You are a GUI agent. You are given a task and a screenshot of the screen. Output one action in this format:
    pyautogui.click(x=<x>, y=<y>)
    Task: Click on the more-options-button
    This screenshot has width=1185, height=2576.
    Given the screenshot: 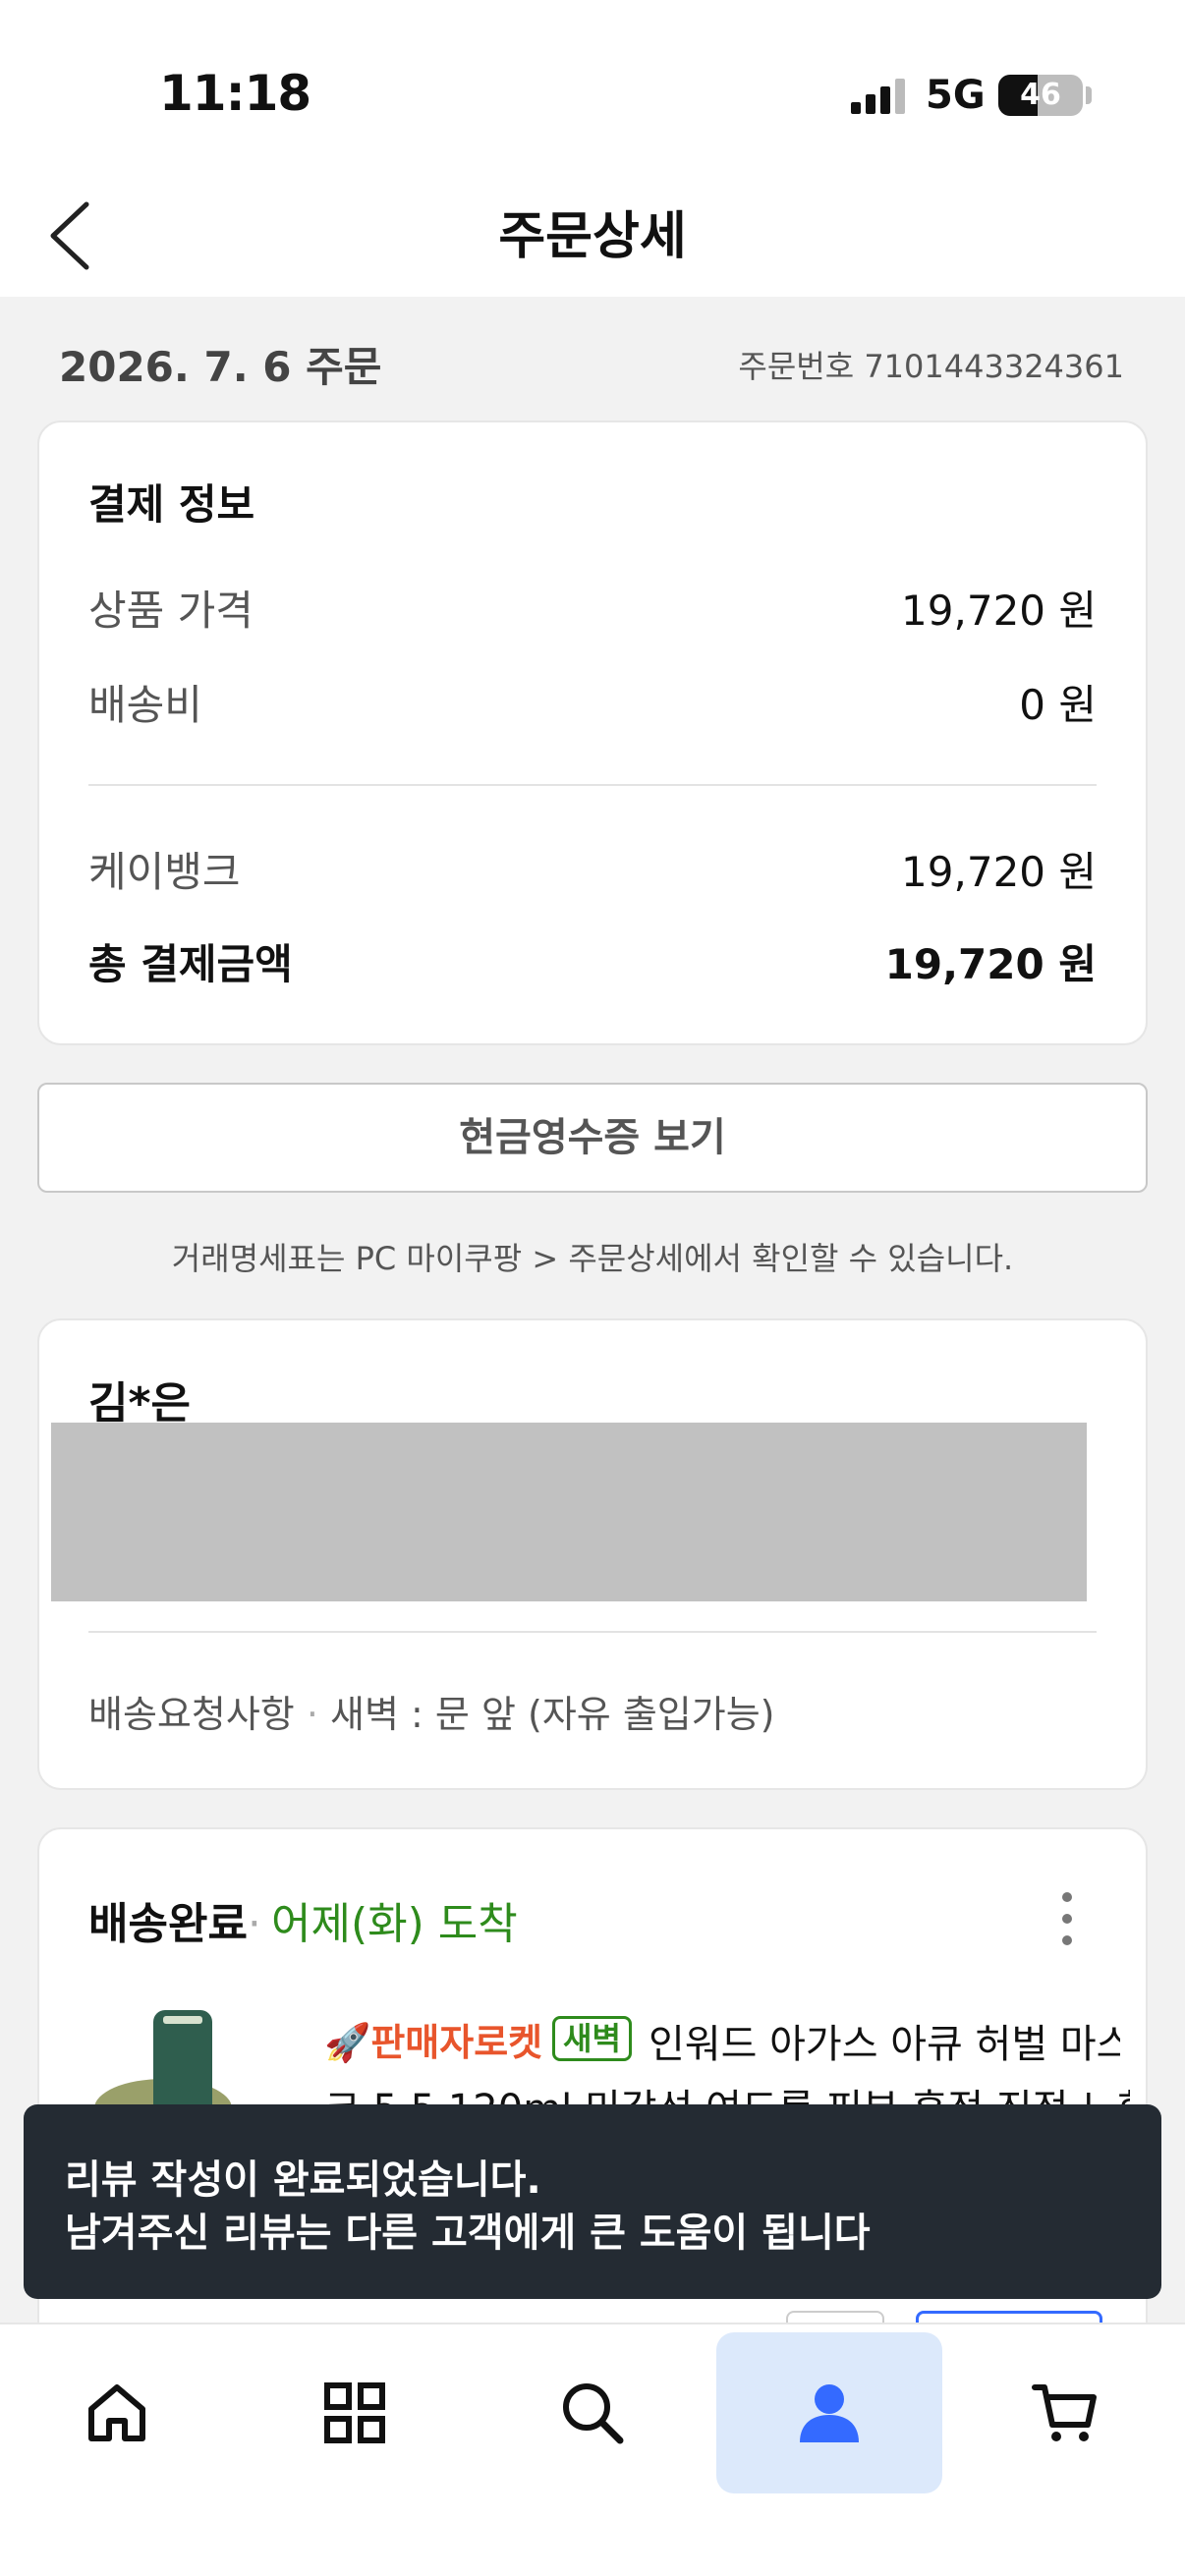 What is the action you would take?
    pyautogui.click(x=1067, y=1919)
    